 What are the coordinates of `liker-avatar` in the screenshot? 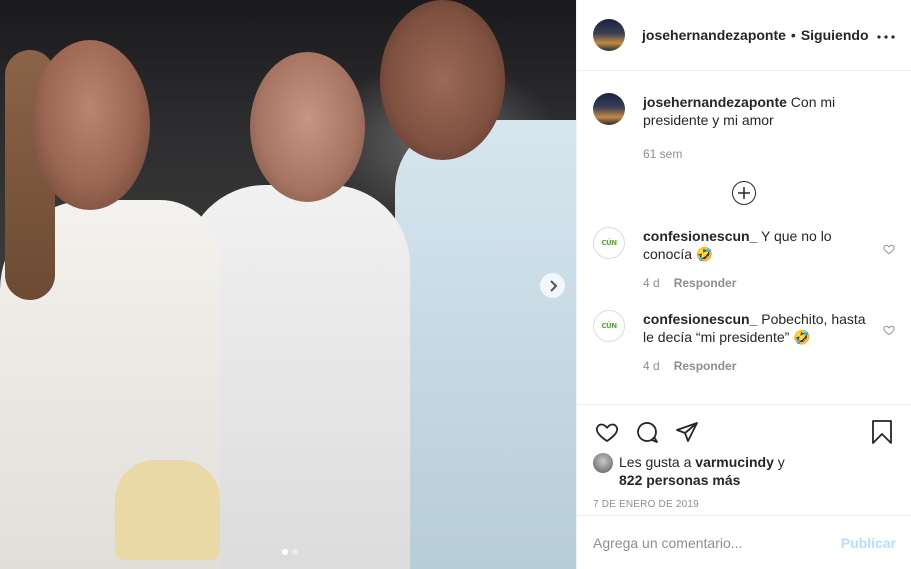 It's located at (603, 463).